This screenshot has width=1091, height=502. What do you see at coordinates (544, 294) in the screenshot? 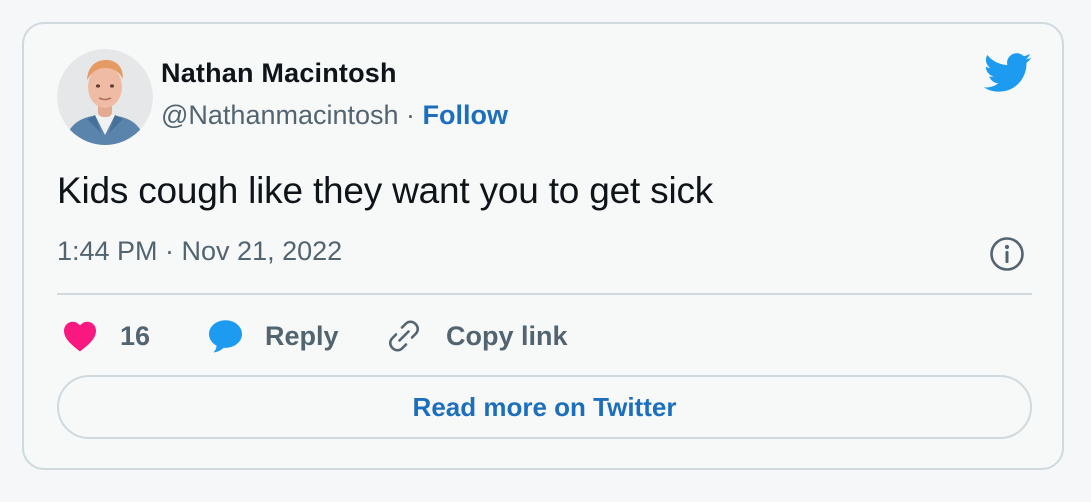
I see `divider` at bounding box center [544, 294].